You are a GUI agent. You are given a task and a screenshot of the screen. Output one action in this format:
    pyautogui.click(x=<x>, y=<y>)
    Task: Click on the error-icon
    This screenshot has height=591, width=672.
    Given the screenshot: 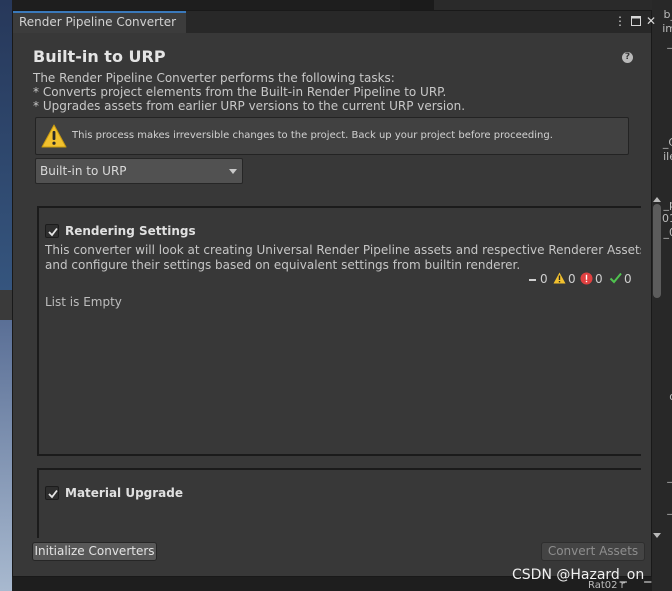 What is the action you would take?
    pyautogui.click(x=586, y=278)
    